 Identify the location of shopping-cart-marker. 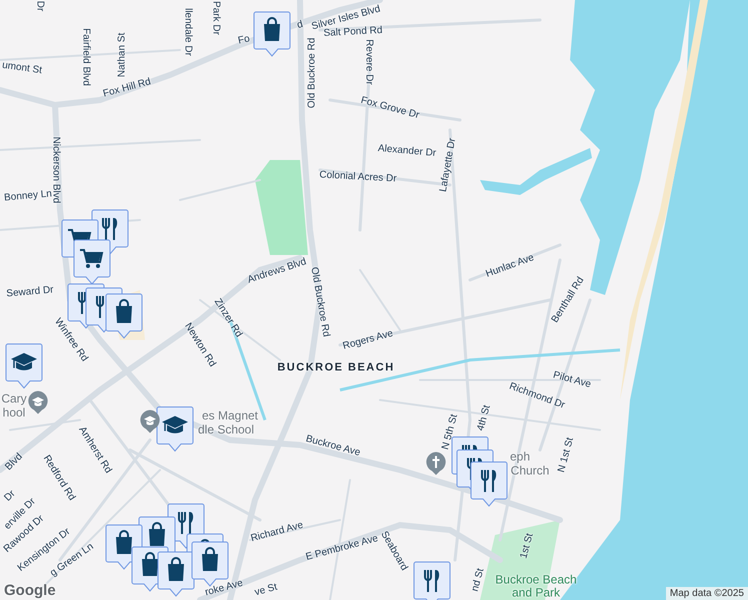
(92, 262).